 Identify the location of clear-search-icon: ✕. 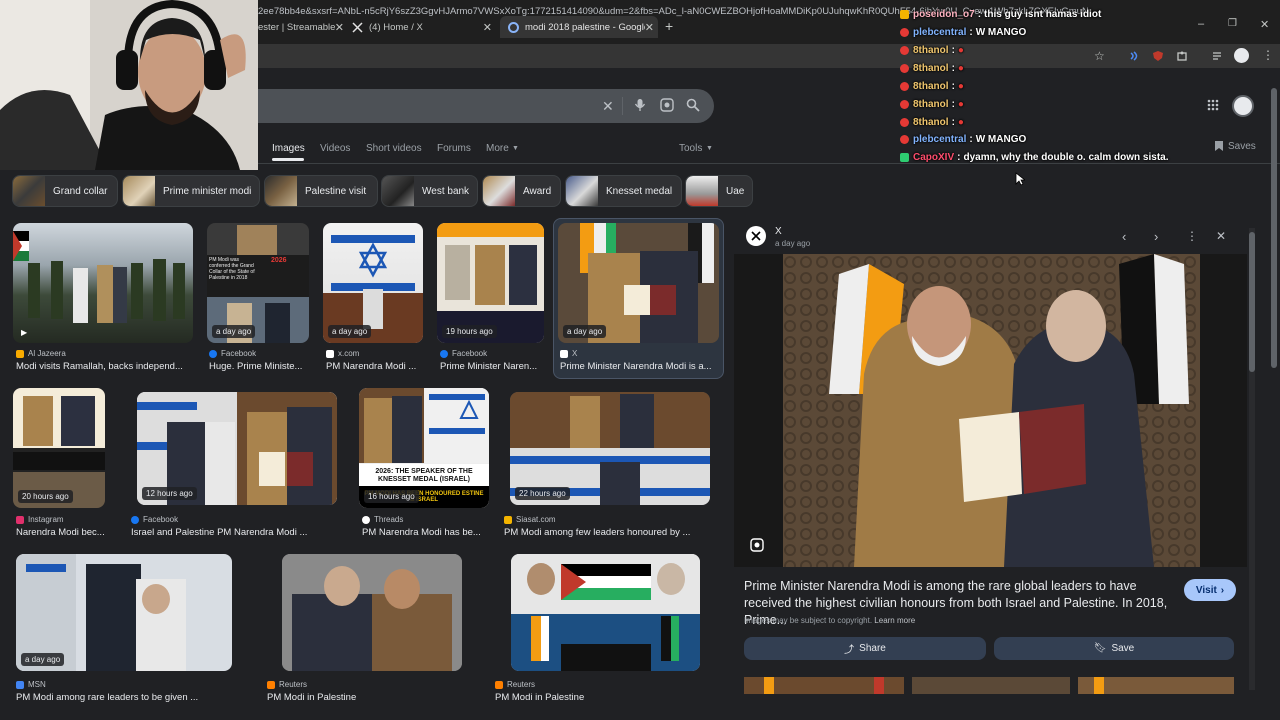
(608, 106).